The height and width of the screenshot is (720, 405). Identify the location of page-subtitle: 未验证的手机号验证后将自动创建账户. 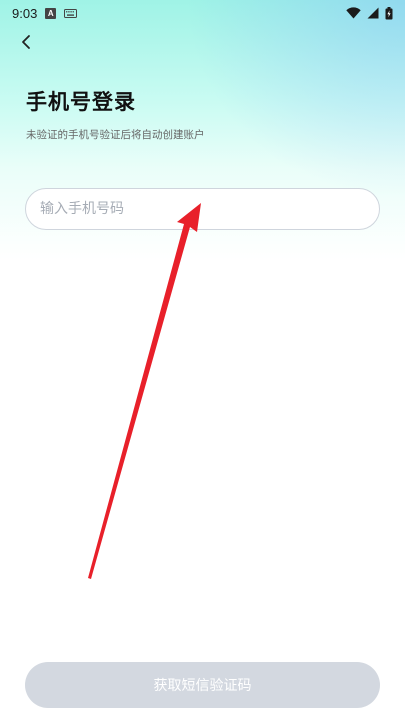
(115, 135).